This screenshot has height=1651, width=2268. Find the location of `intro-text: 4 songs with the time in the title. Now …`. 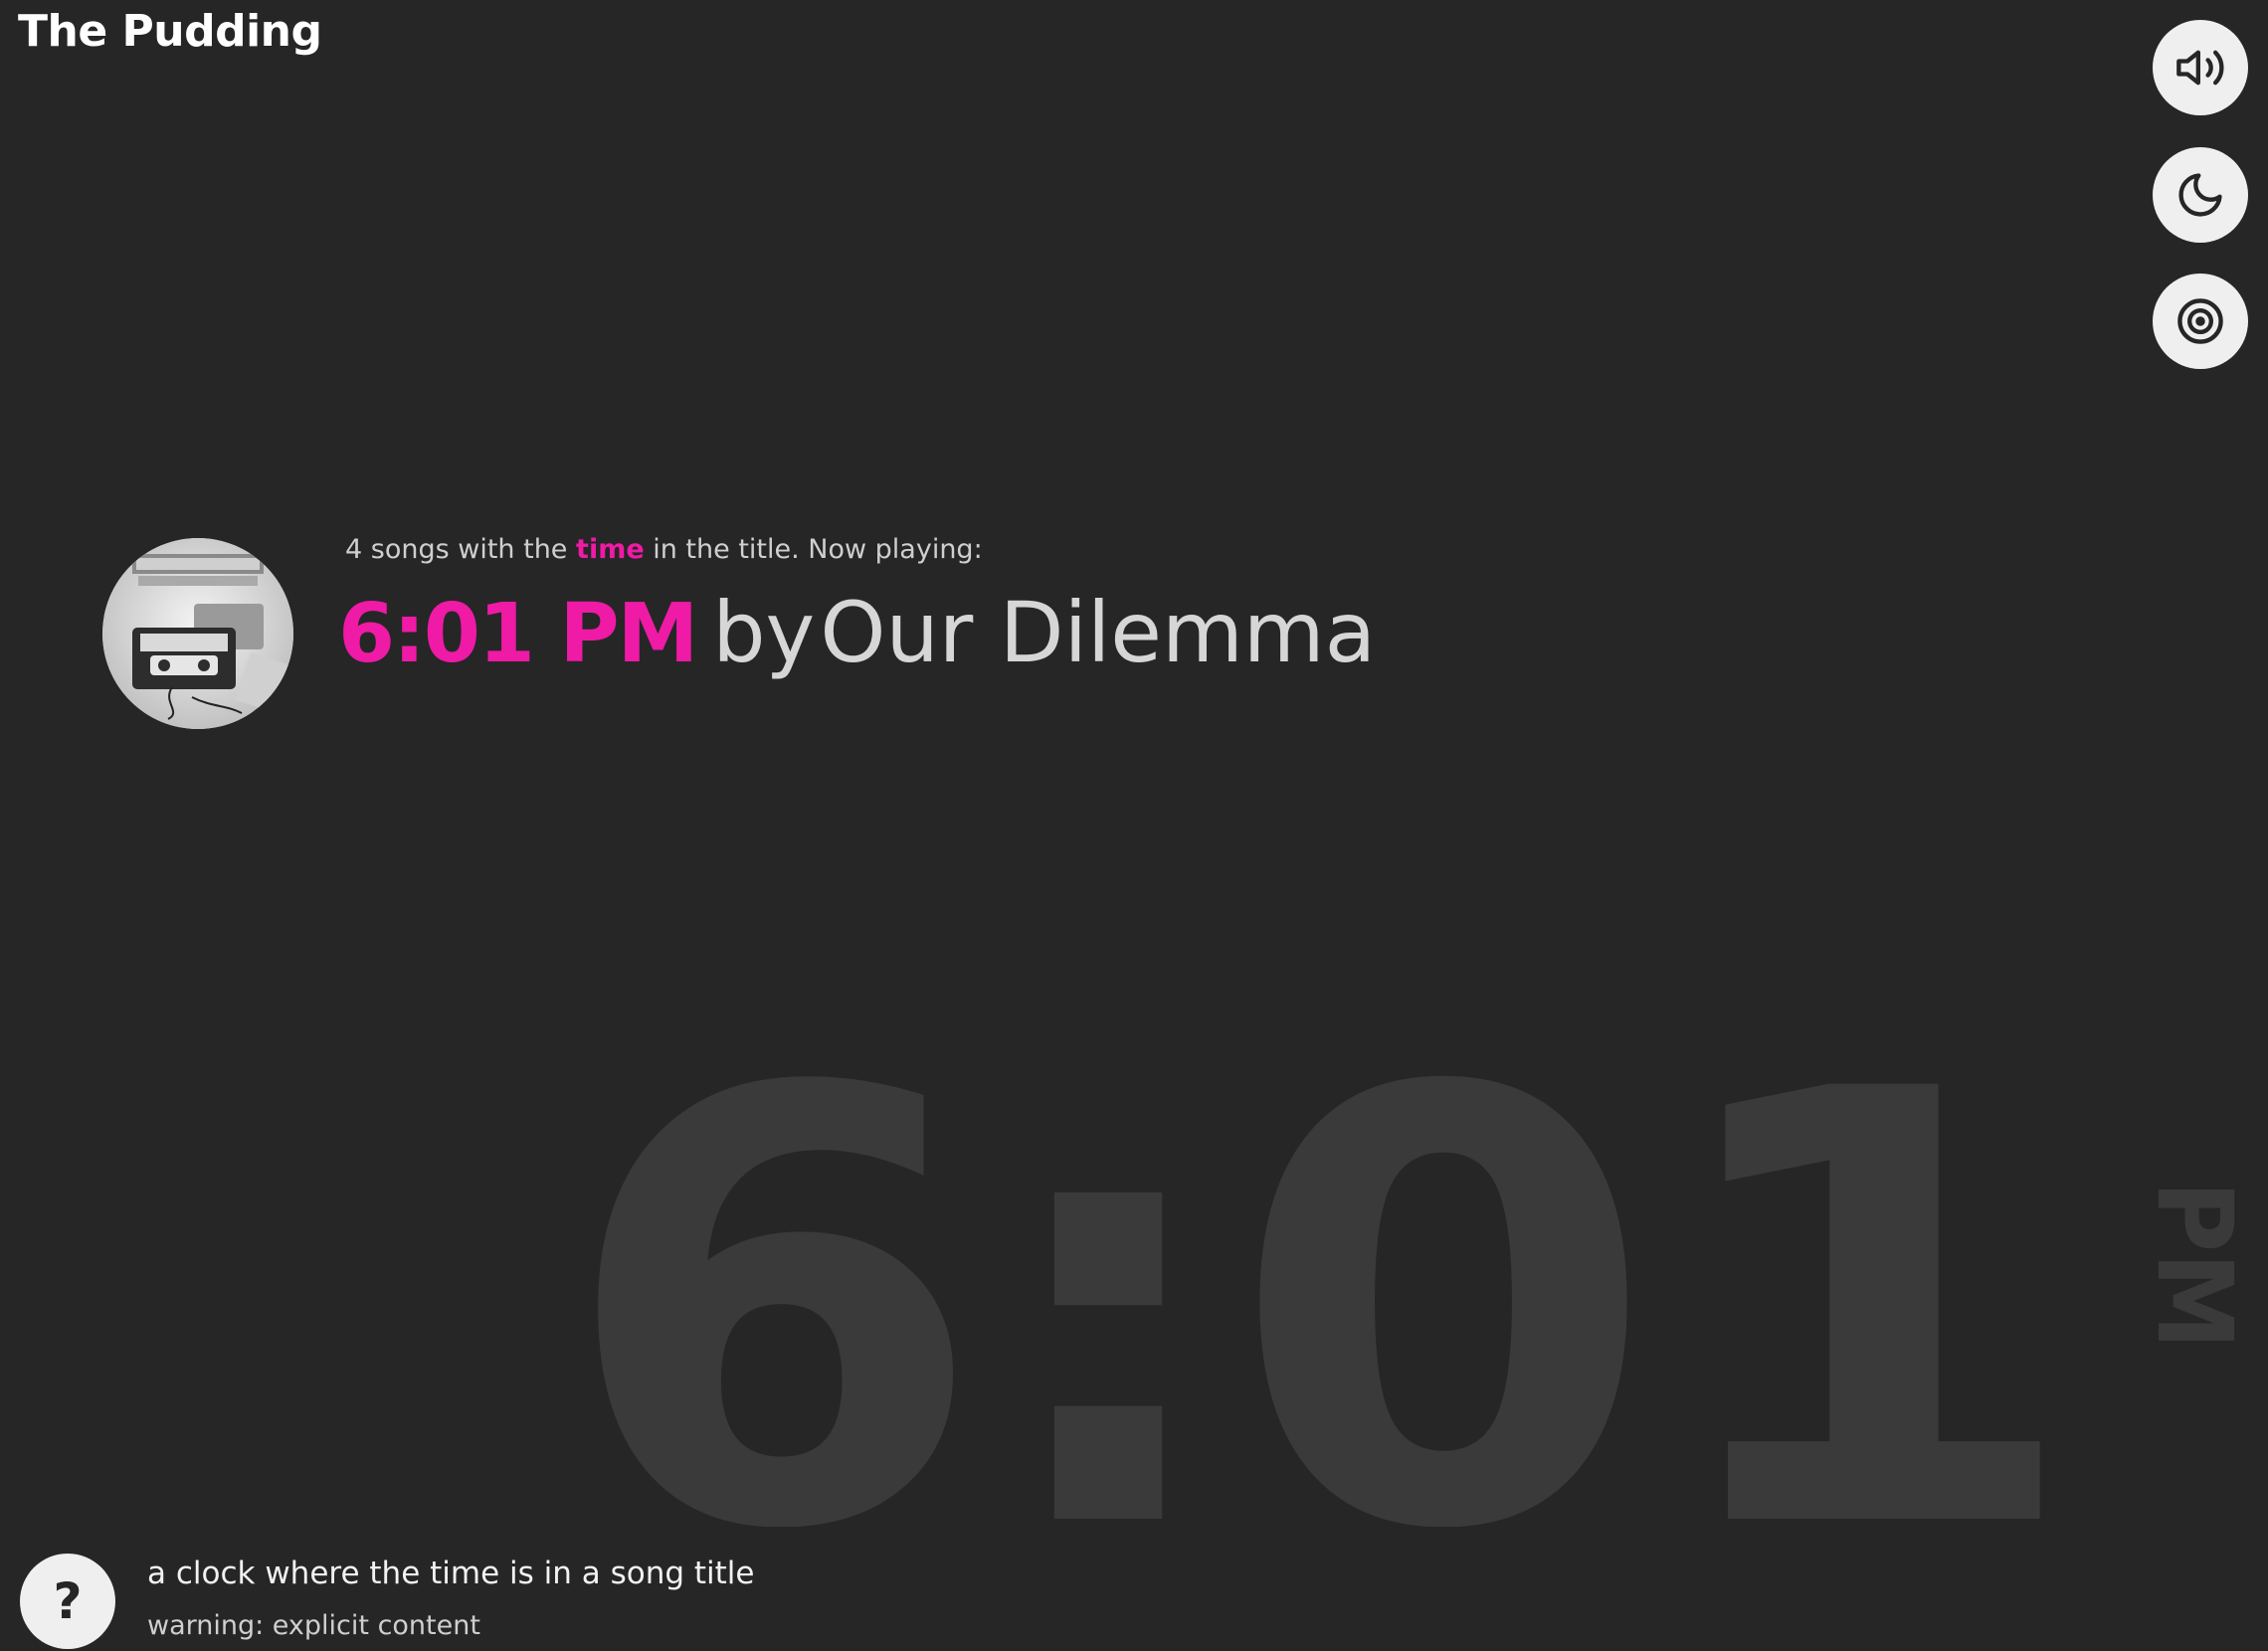

intro-text: 4 songs with the time in the title. Now … is located at coordinates (664, 549).